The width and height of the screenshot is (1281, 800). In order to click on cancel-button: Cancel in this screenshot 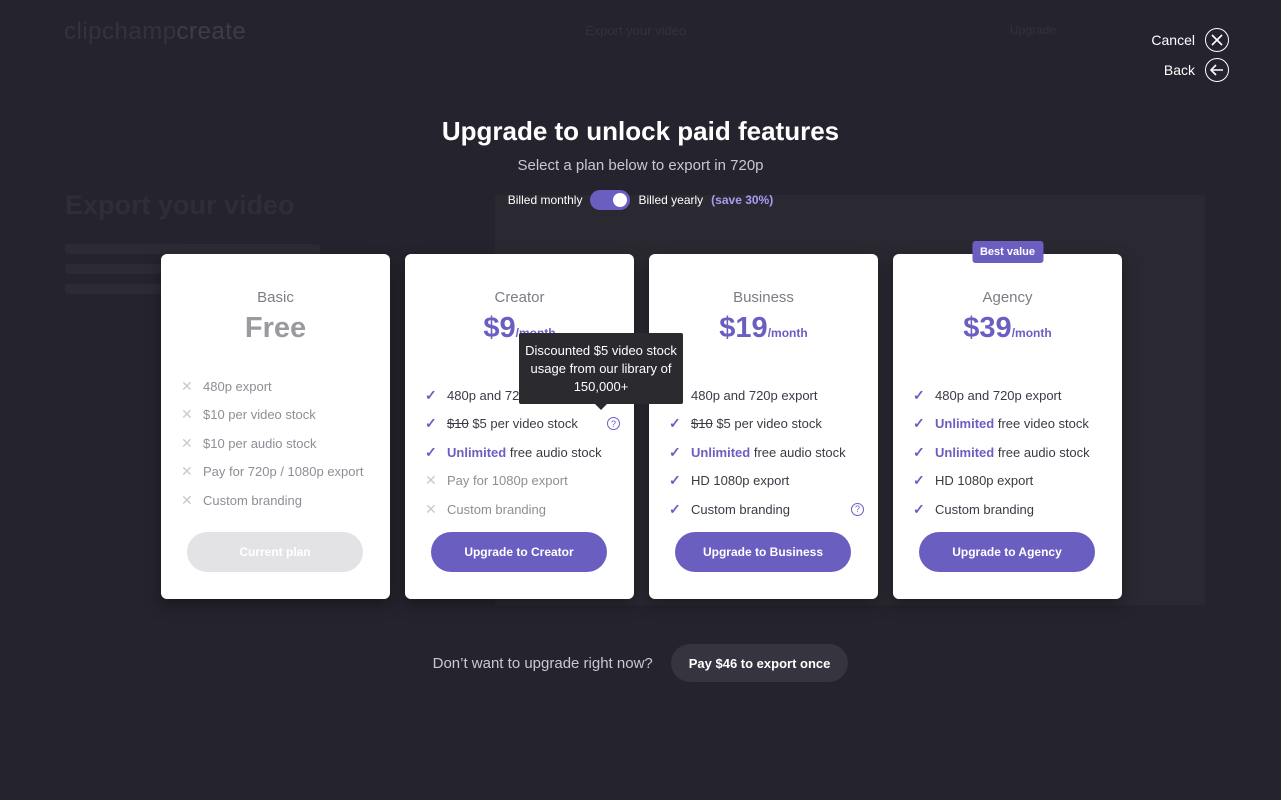, I will do `click(1190, 40)`.